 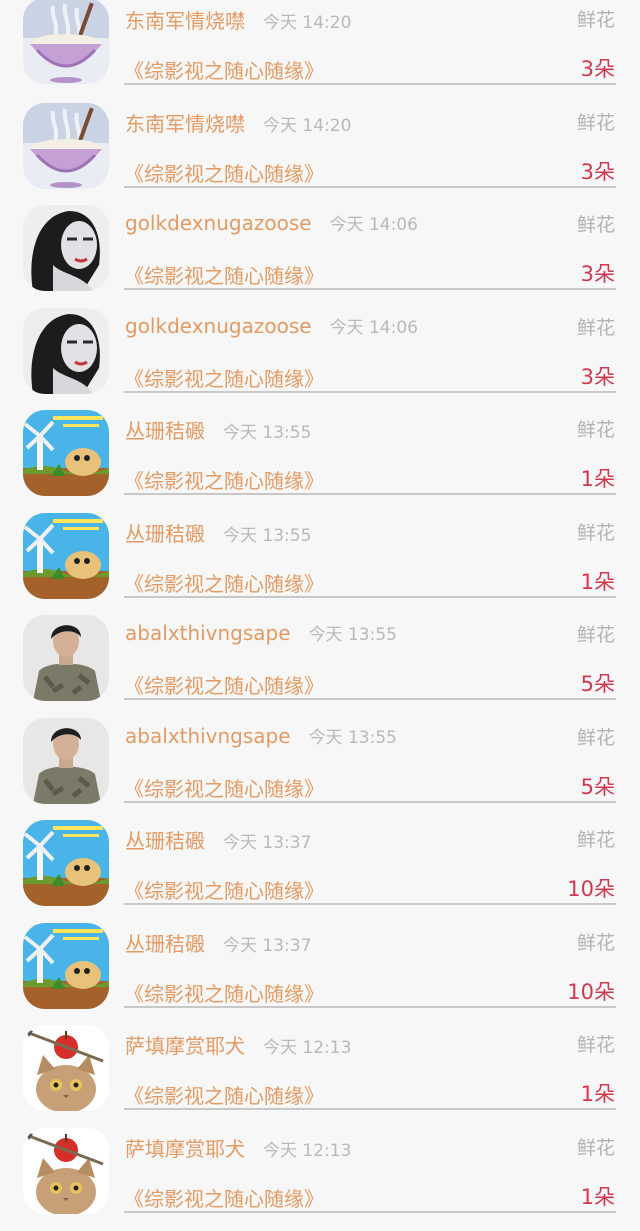 What do you see at coordinates (218, 223) in the screenshot?
I see `sender-name-text: golkdexnugazoose` at bounding box center [218, 223].